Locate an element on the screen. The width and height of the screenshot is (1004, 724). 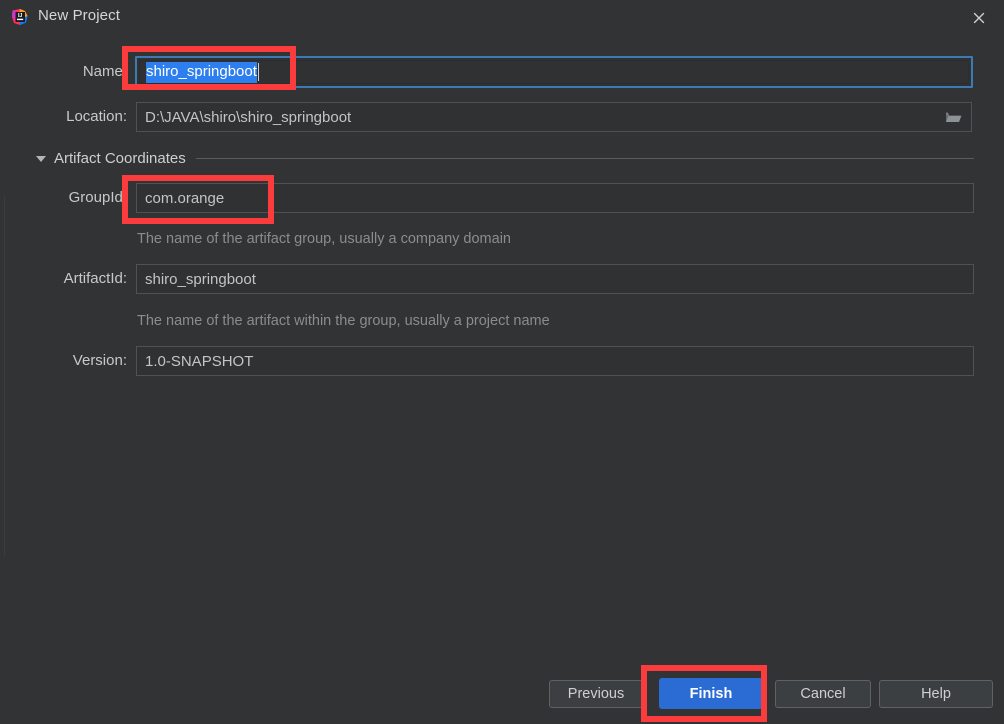
location-input: D:\JAVA\shiro\shiro_springboot is located at coordinates (554, 117).